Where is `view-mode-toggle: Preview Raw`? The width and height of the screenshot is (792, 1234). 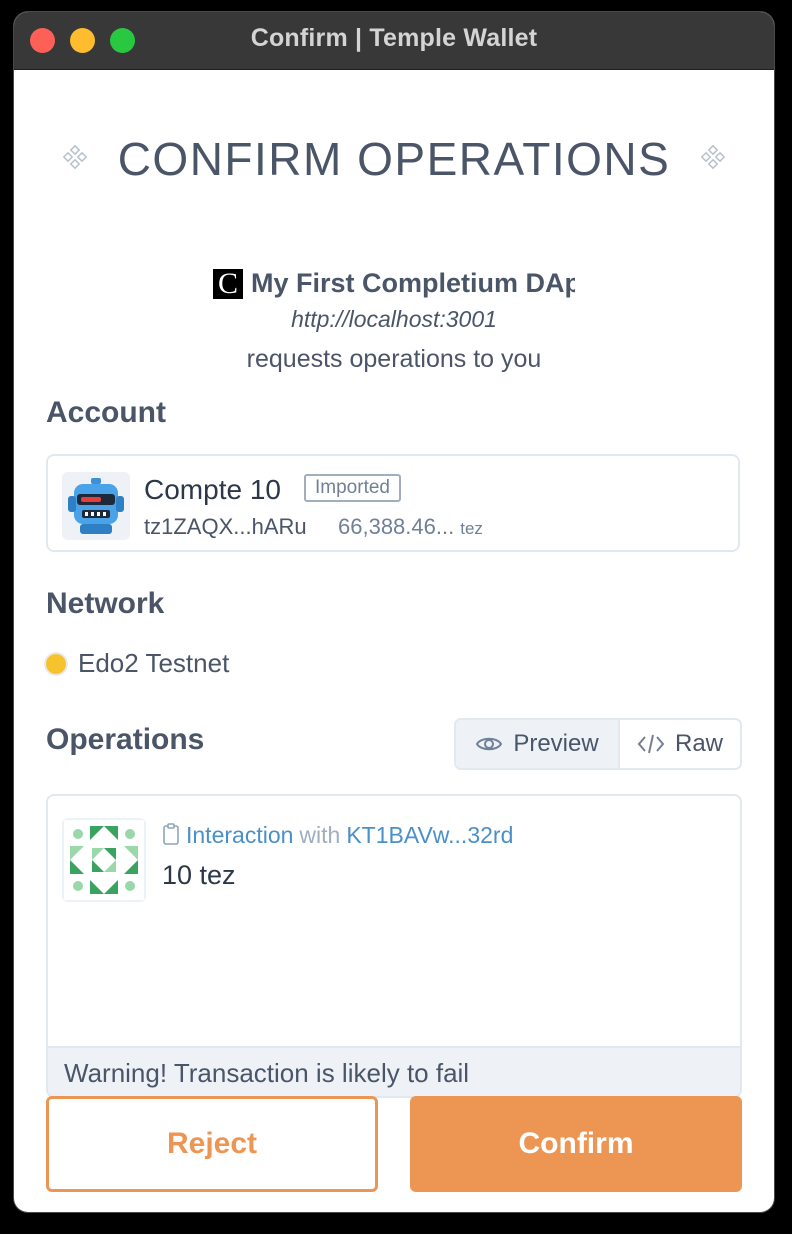 view-mode-toggle: Preview Raw is located at coordinates (598, 744).